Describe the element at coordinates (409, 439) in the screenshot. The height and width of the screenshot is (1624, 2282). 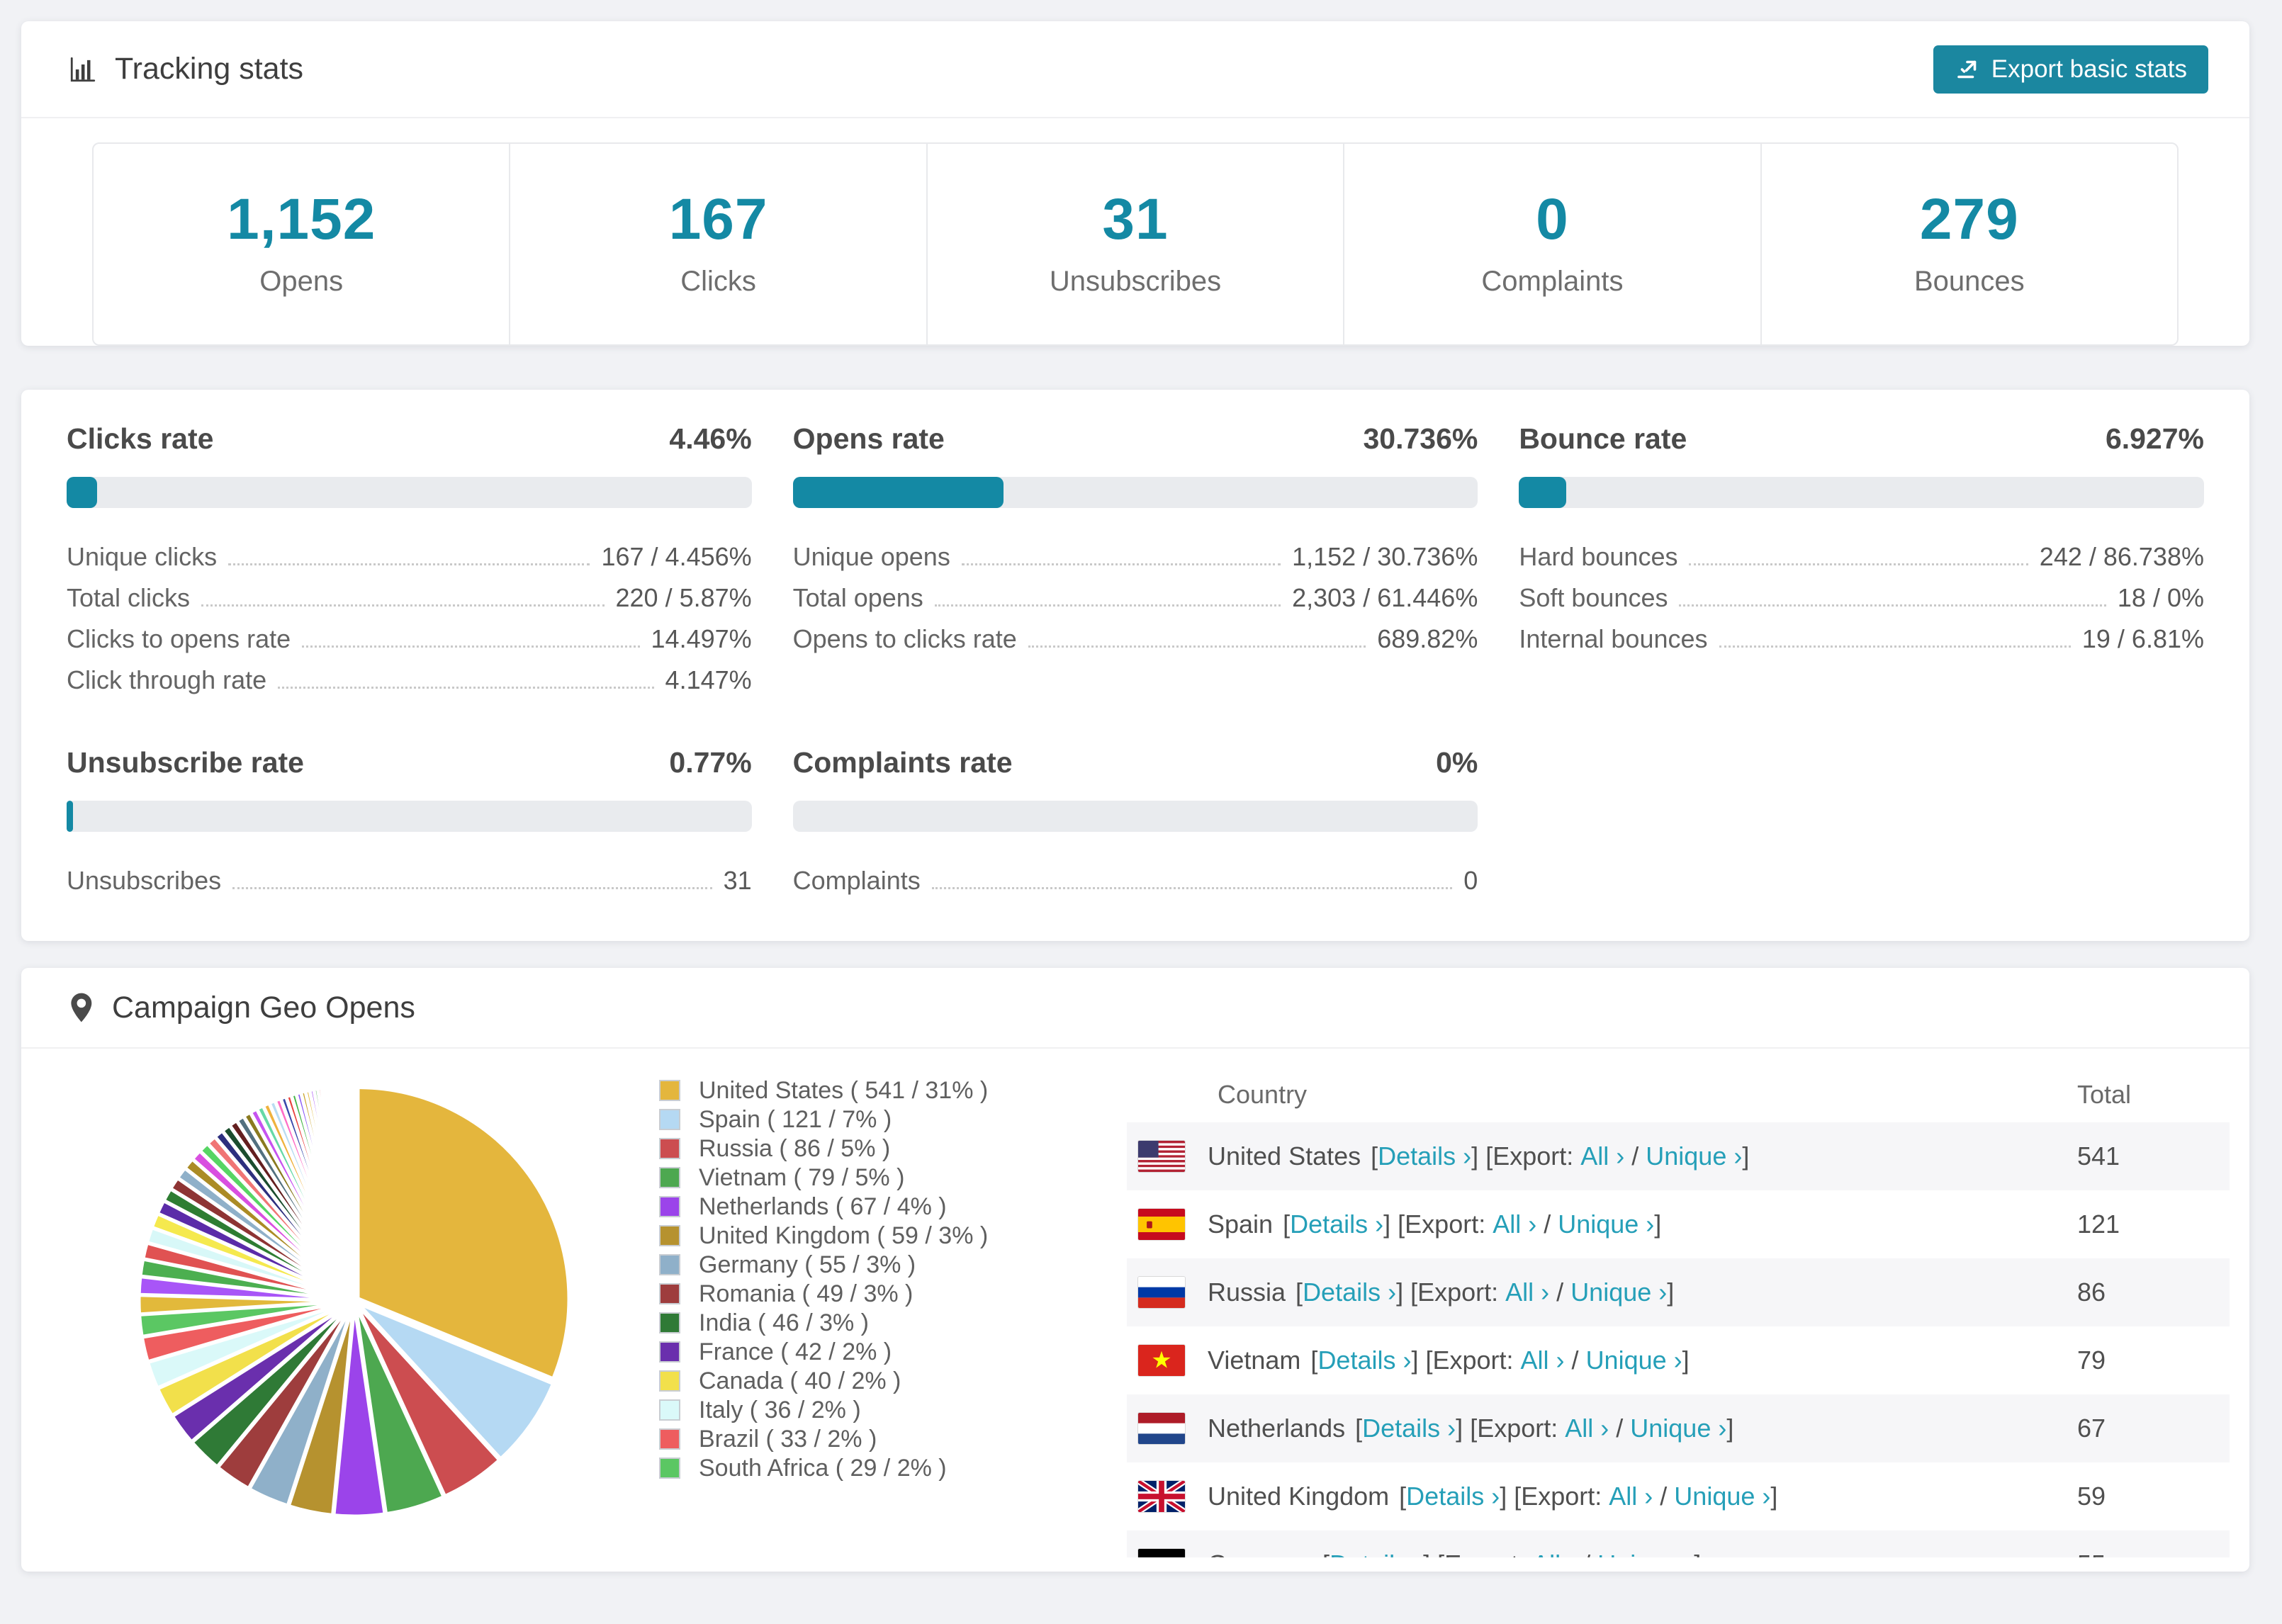
I see `rate-panel-header: Clicks rate 4.46%` at that location.